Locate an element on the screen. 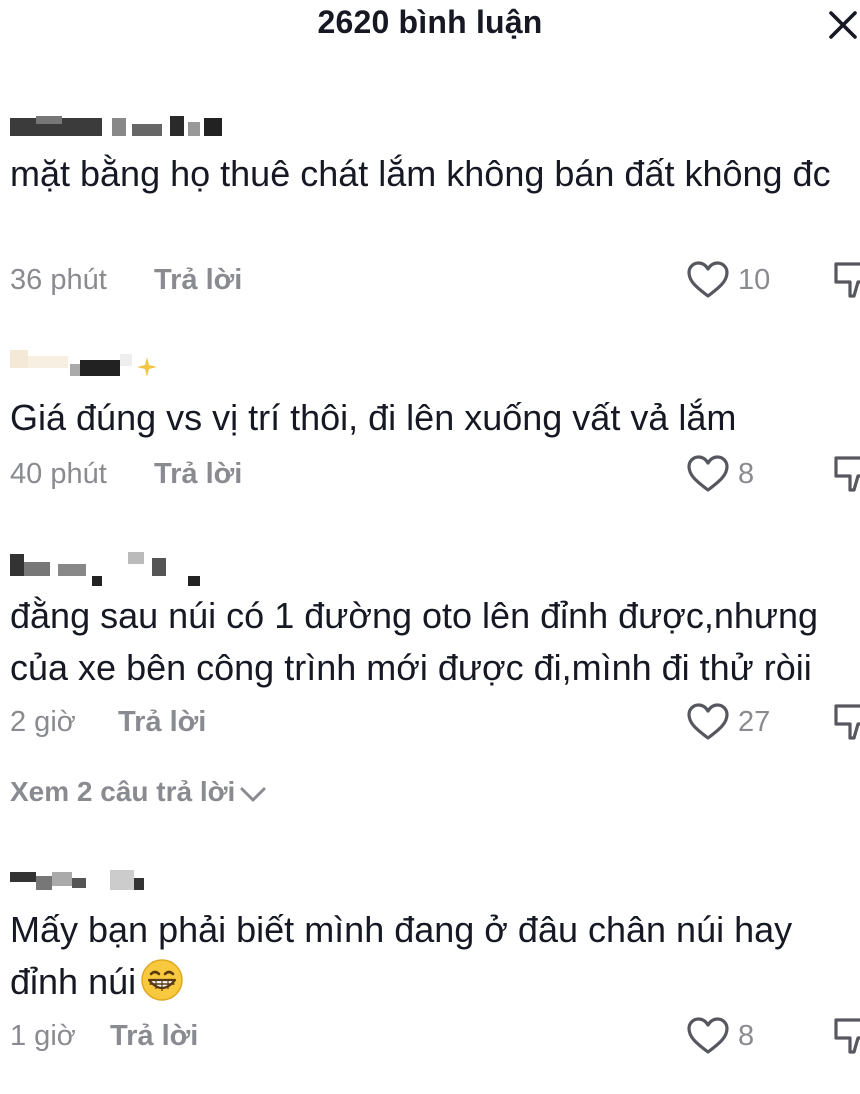  like-count: 10 is located at coordinates (754, 280).